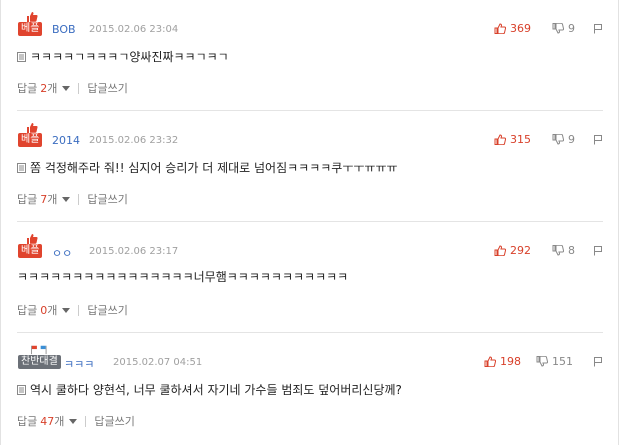  Describe the element at coordinates (66, 140) in the screenshot. I see `nickname: 2014` at that location.